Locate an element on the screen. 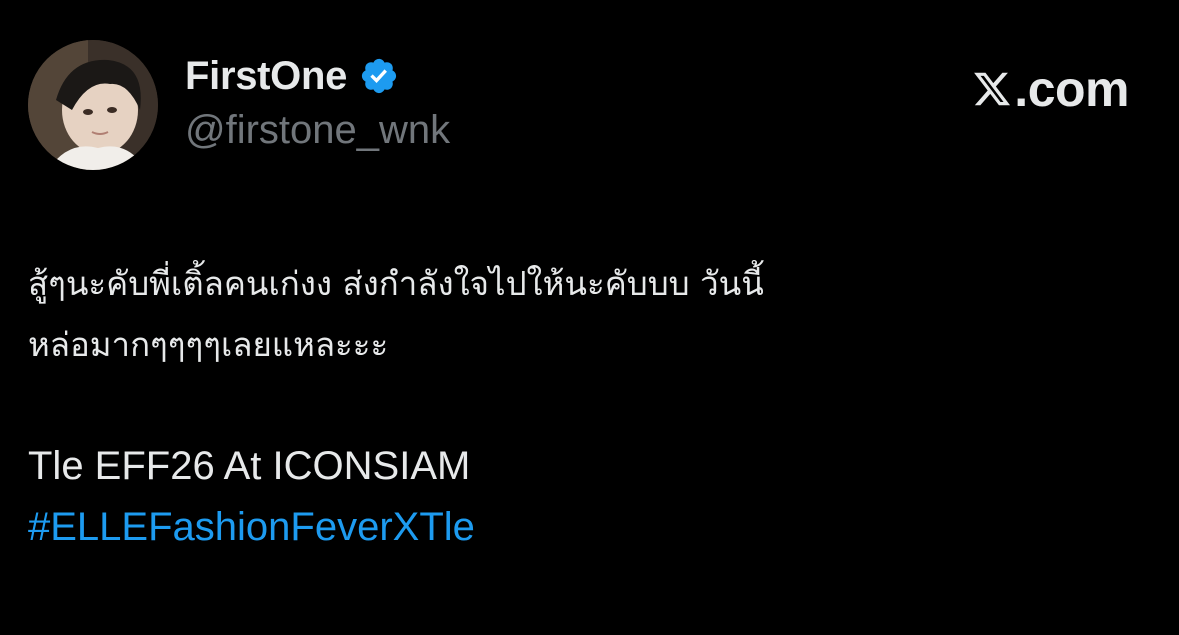  tweet-line-3: Tle EFF26 At ICONSIAM is located at coordinates (249, 466).